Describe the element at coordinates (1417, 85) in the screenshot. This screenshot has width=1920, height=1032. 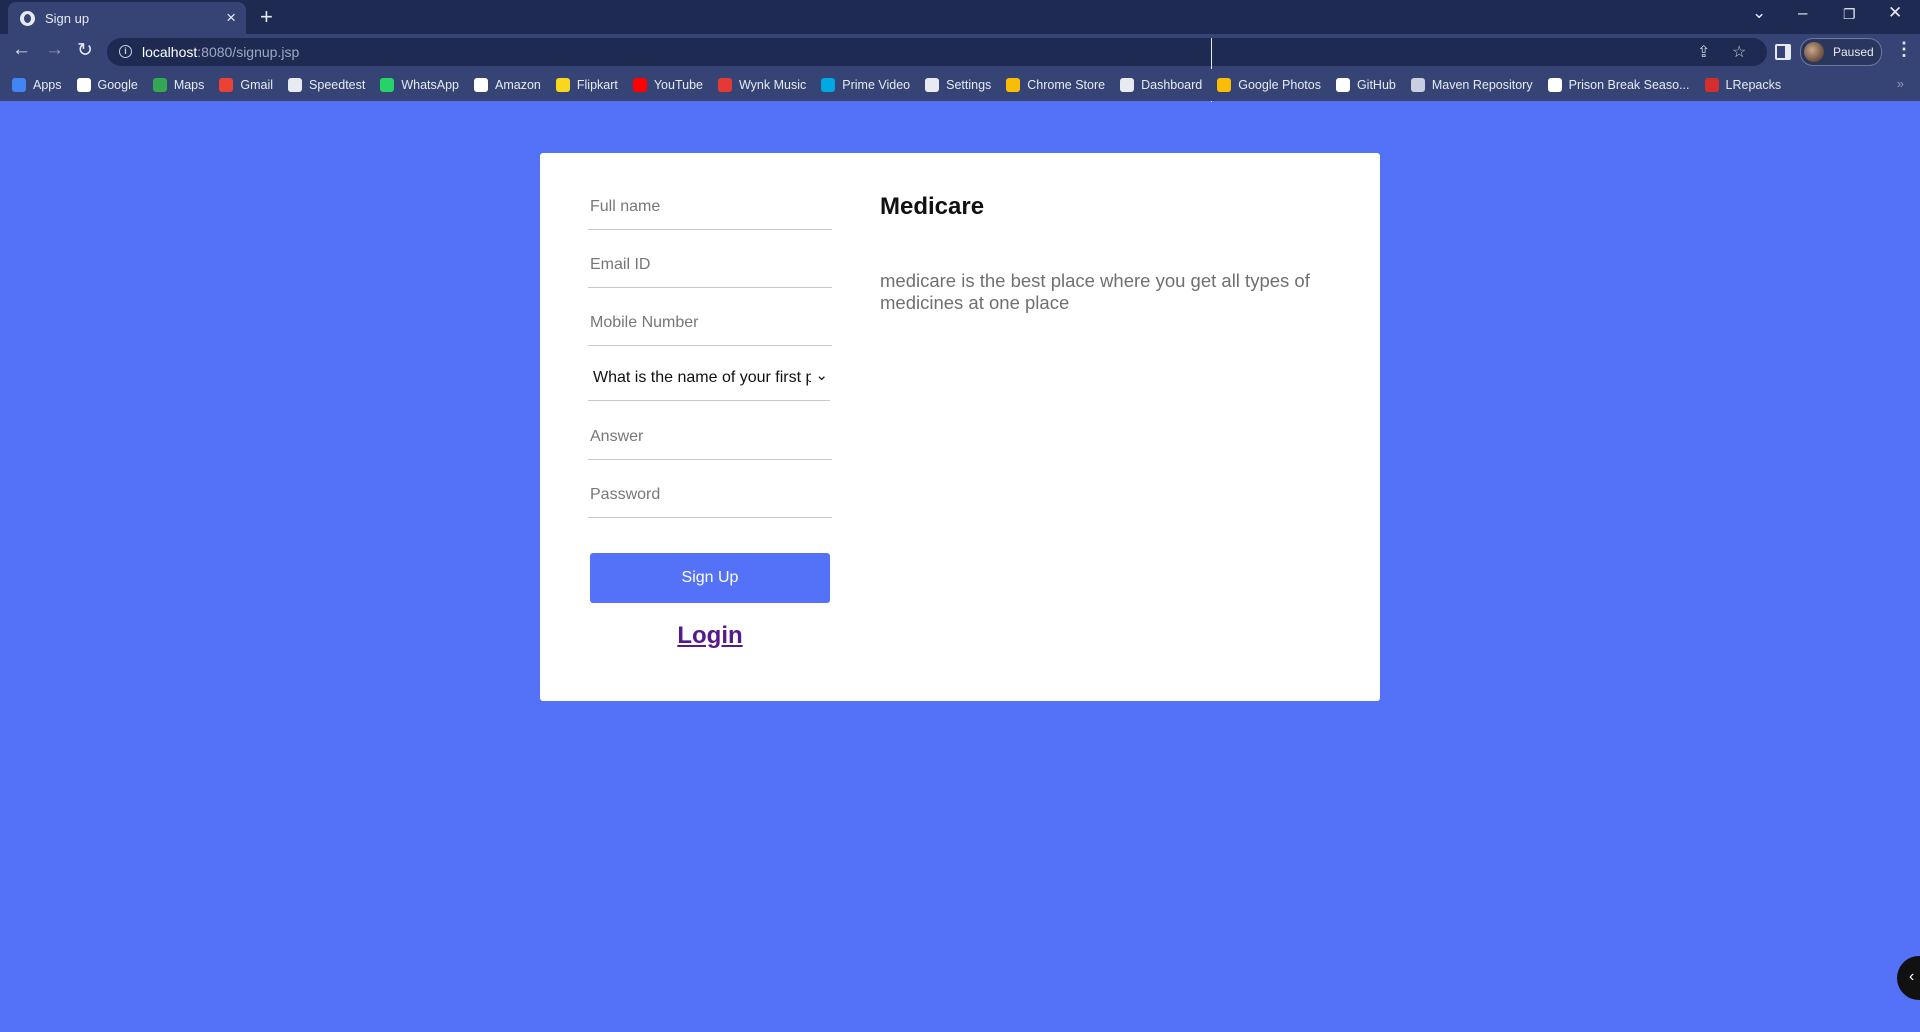
I see `maven-icon` at that location.